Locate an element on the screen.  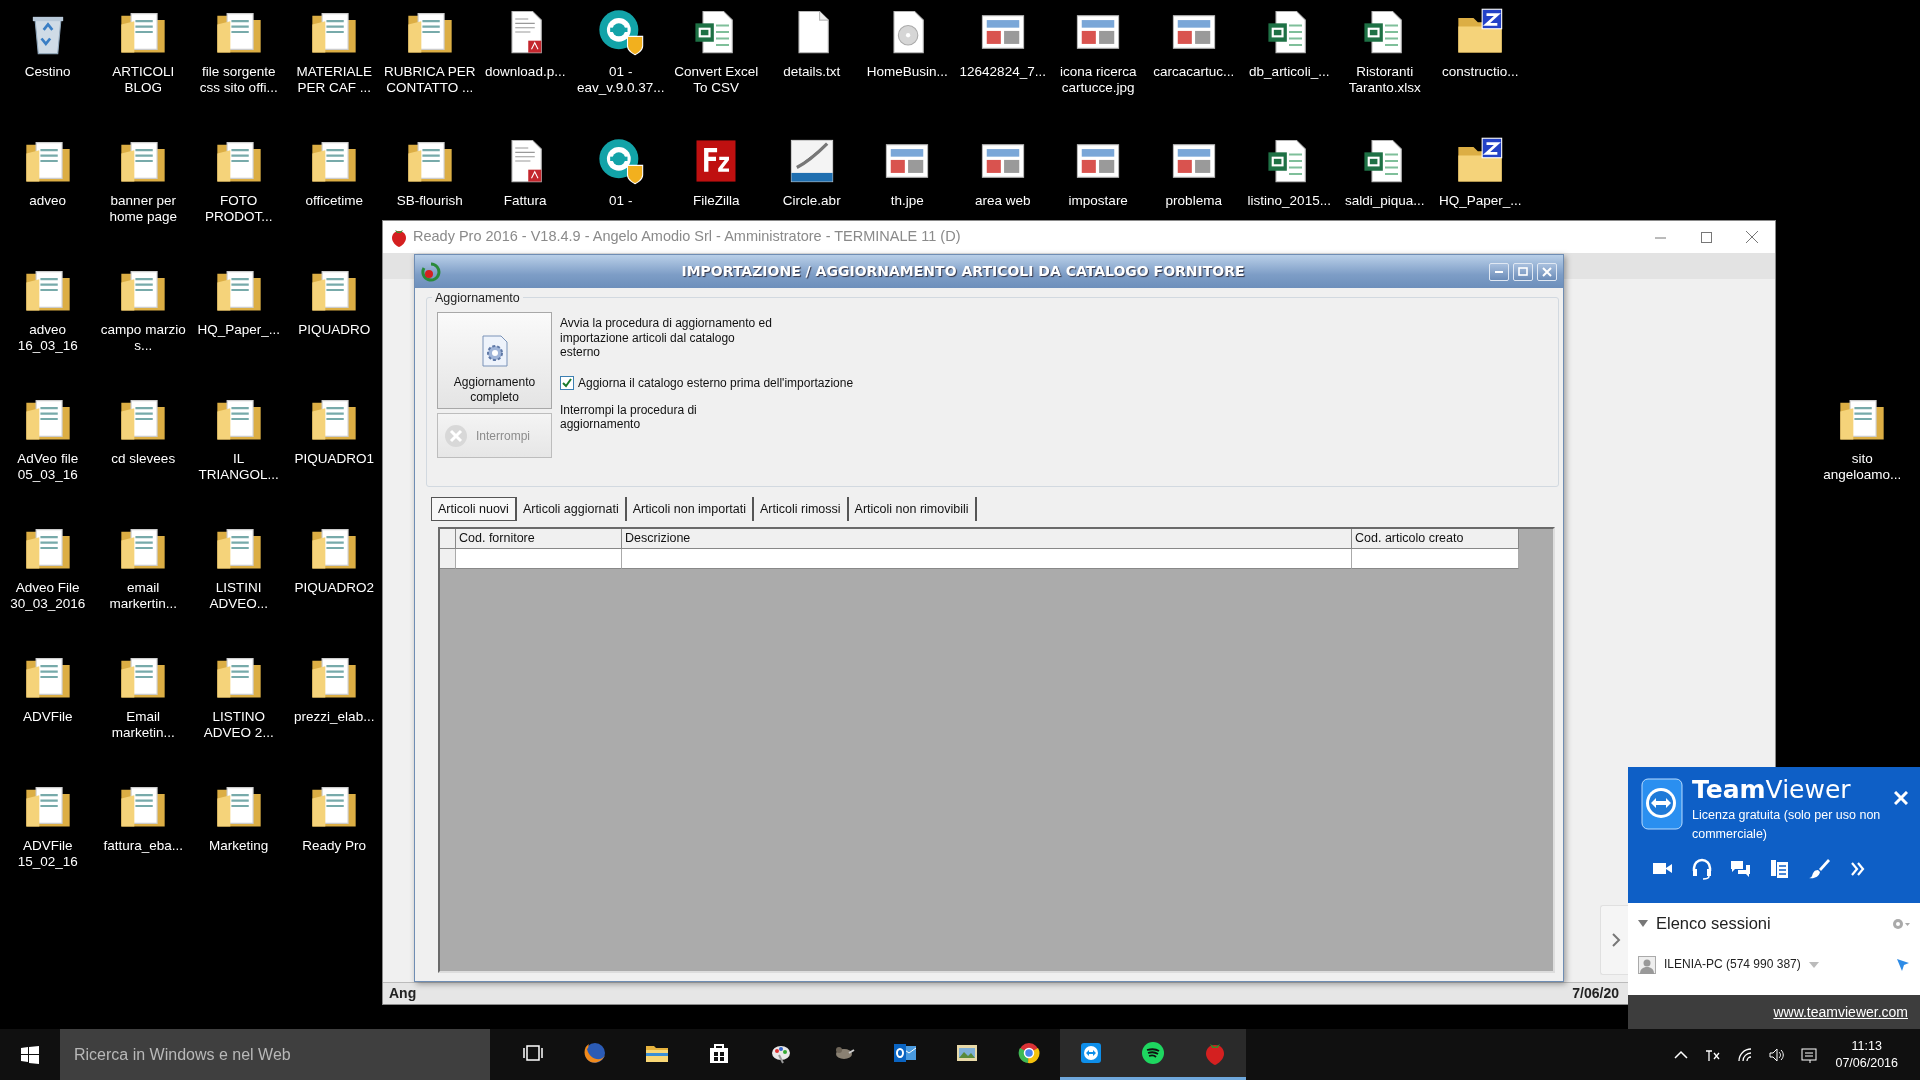
column-header: Cod. fornitore is located at coordinates (539, 539).